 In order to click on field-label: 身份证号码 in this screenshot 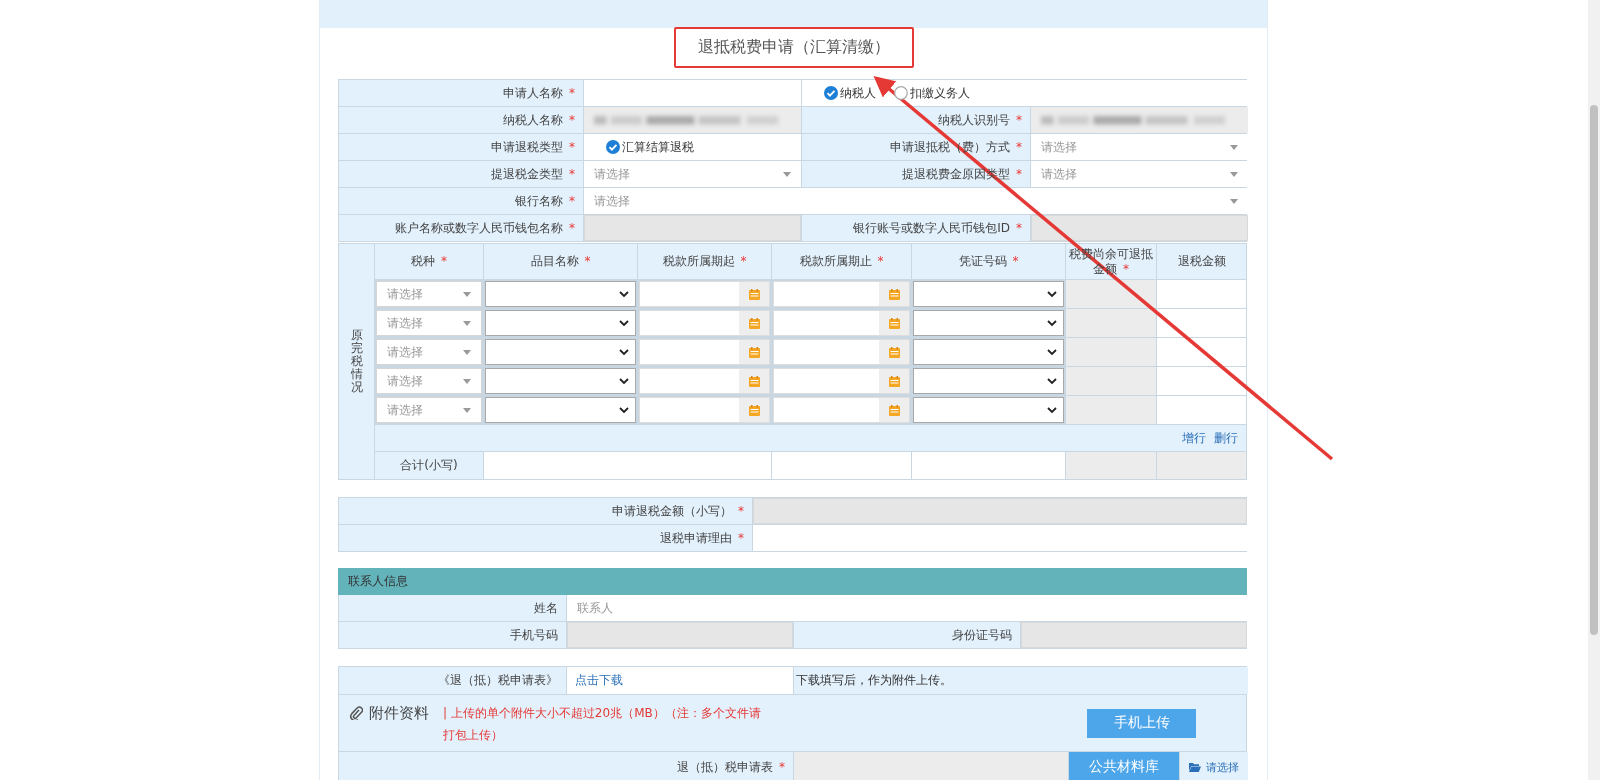, I will do `click(982, 635)`.